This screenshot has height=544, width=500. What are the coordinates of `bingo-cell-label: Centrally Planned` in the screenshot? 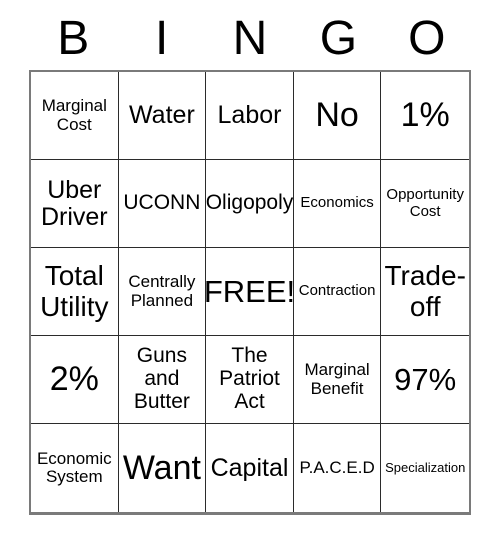 It's located at (162, 291).